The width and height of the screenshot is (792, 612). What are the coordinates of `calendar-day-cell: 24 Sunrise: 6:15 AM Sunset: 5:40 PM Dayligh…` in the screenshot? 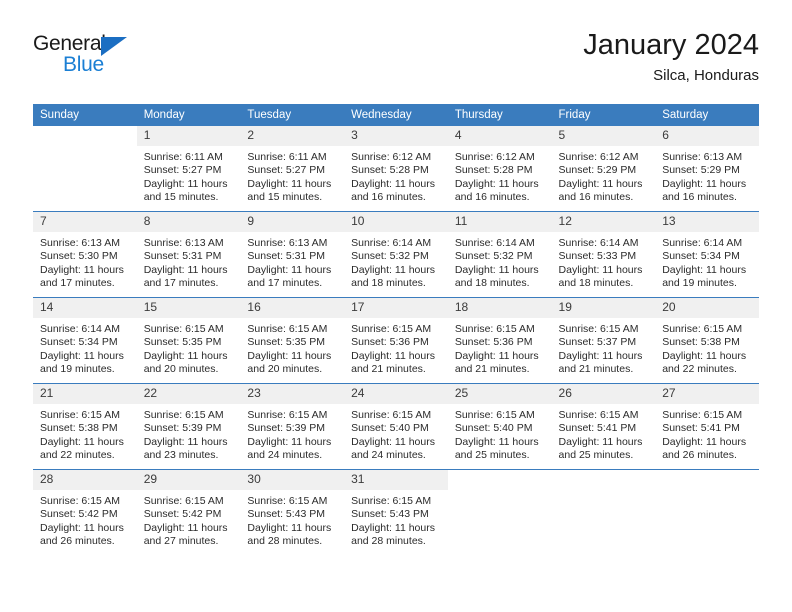 It's located at (396, 426).